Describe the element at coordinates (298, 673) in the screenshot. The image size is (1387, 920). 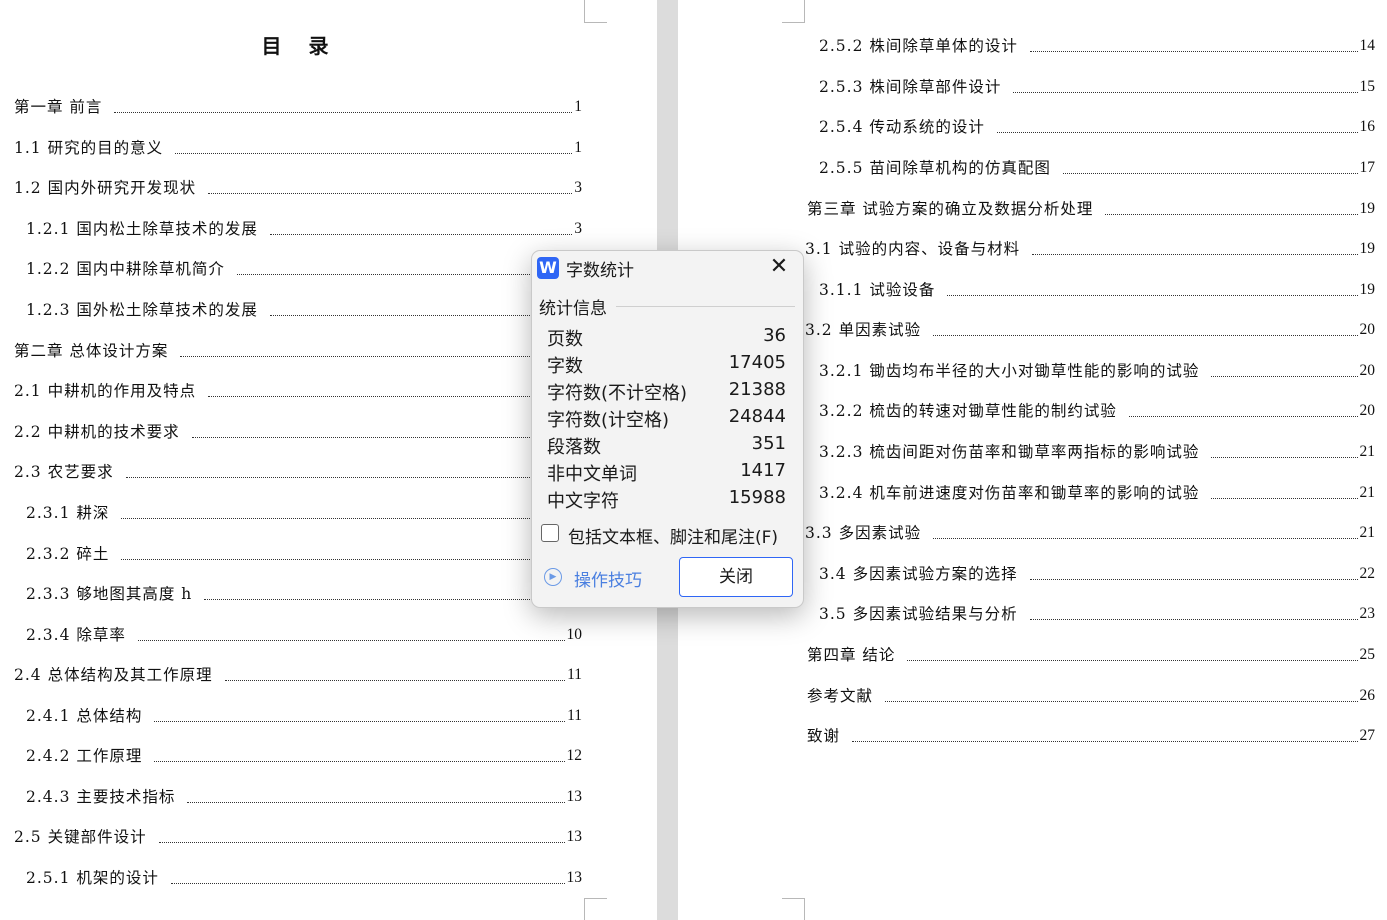
I see `toc-entry: 2.4 总体结构及其工作原理 11` at that location.